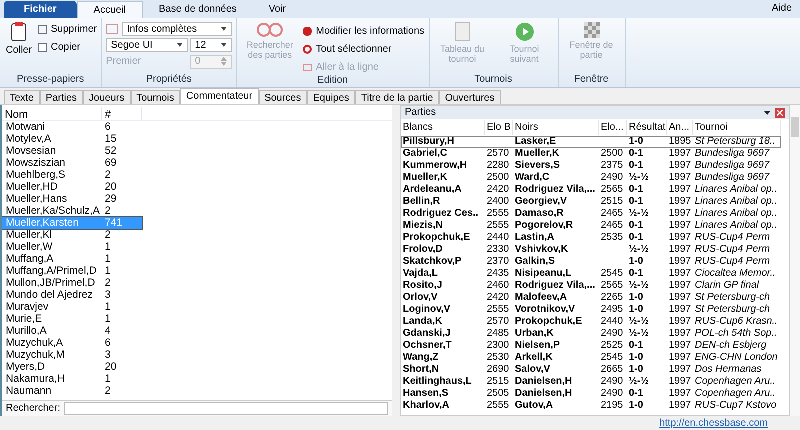  What do you see at coordinates (68, 47) in the screenshot?
I see `copy-button: Copier` at bounding box center [68, 47].